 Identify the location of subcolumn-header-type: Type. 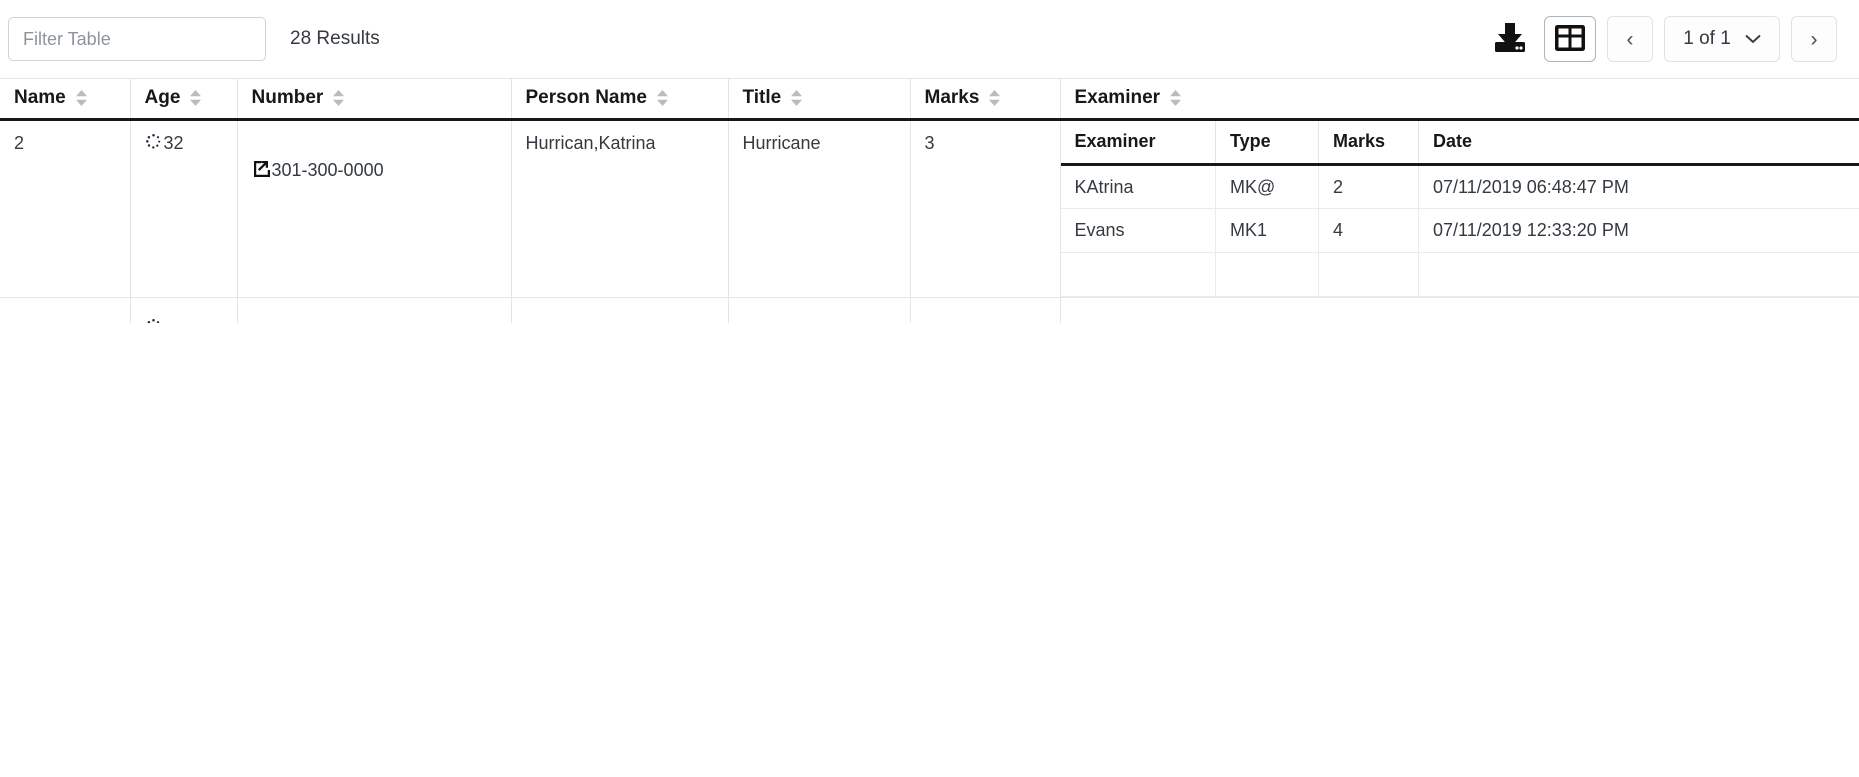
(1267, 143).